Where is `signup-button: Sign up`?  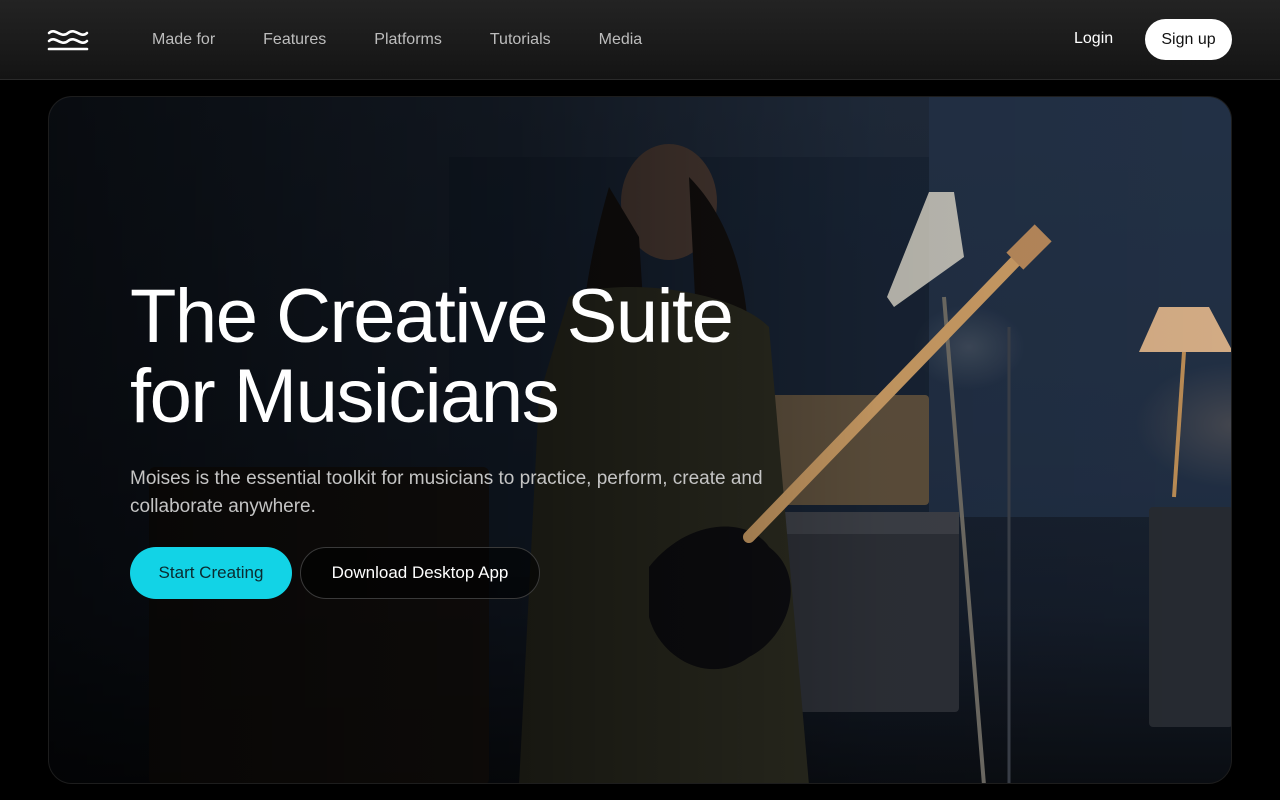 signup-button: Sign up is located at coordinates (1188, 39).